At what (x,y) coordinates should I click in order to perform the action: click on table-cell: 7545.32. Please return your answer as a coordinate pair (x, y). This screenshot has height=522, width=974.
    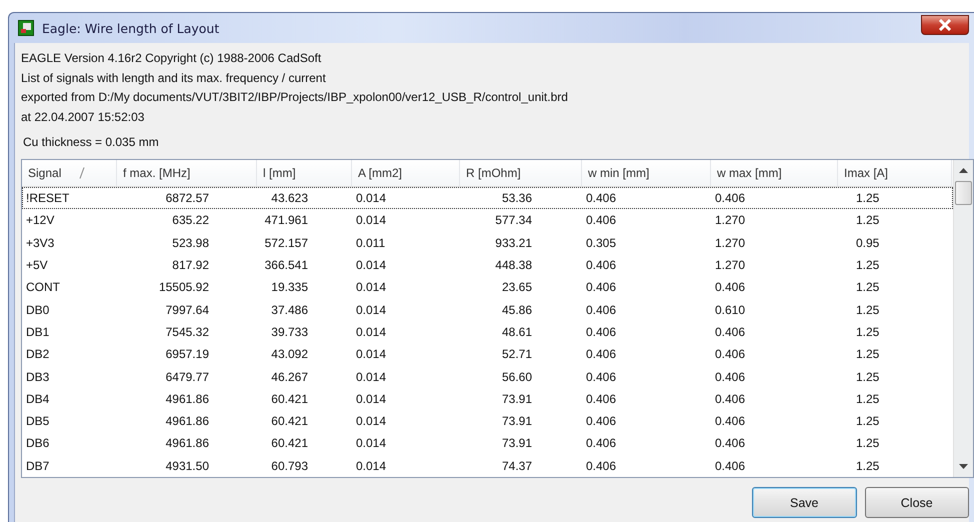
    Looking at the image, I should click on (187, 331).